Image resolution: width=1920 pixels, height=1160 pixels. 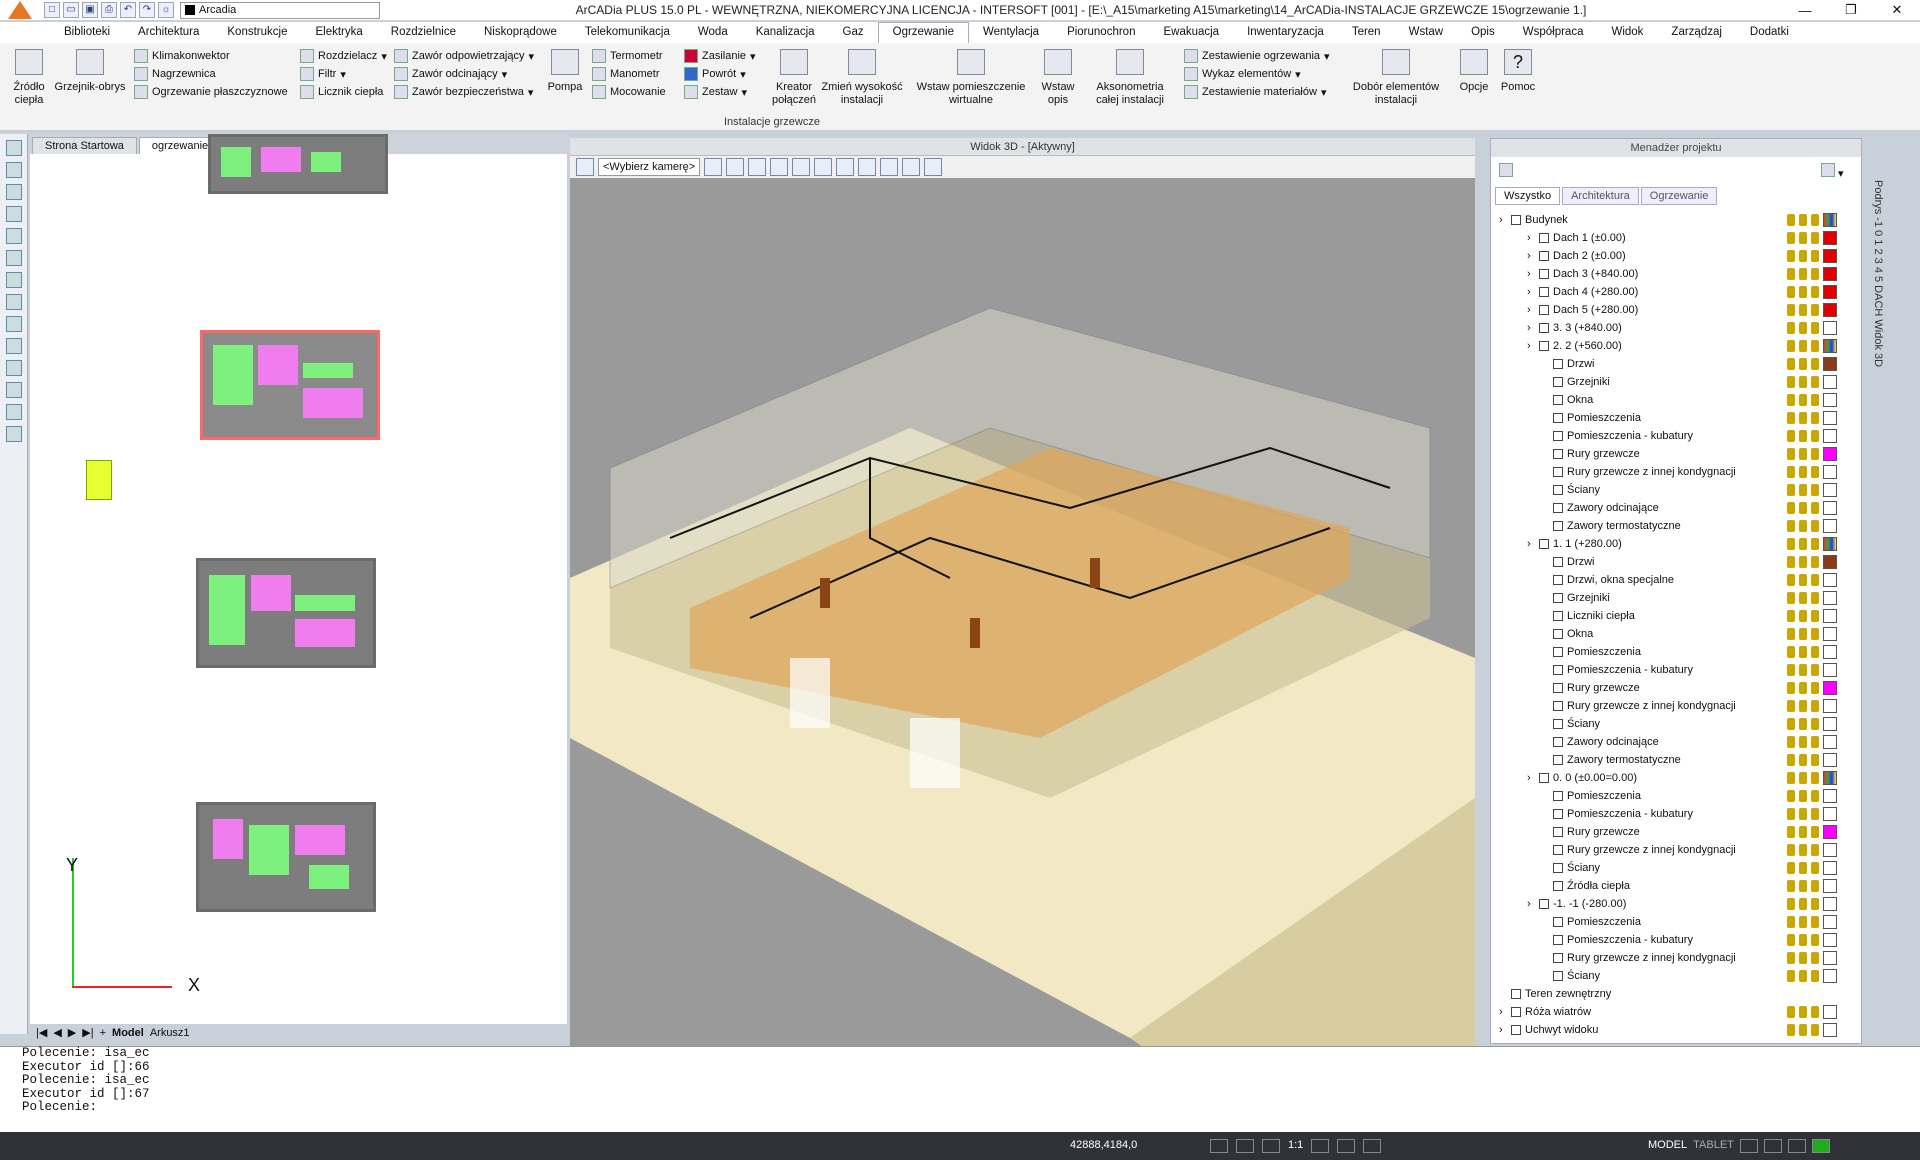 I want to click on last-sheet-icon: ▶|, so click(x=87, y=1032).